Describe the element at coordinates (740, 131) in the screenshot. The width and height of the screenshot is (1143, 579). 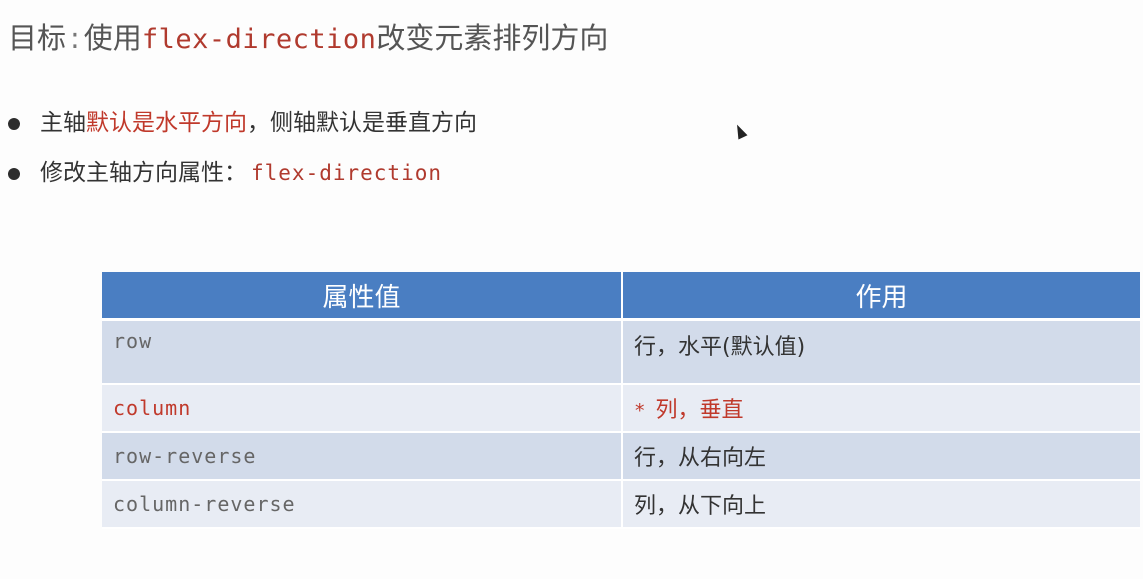
I see `mouse-cursor-icon` at that location.